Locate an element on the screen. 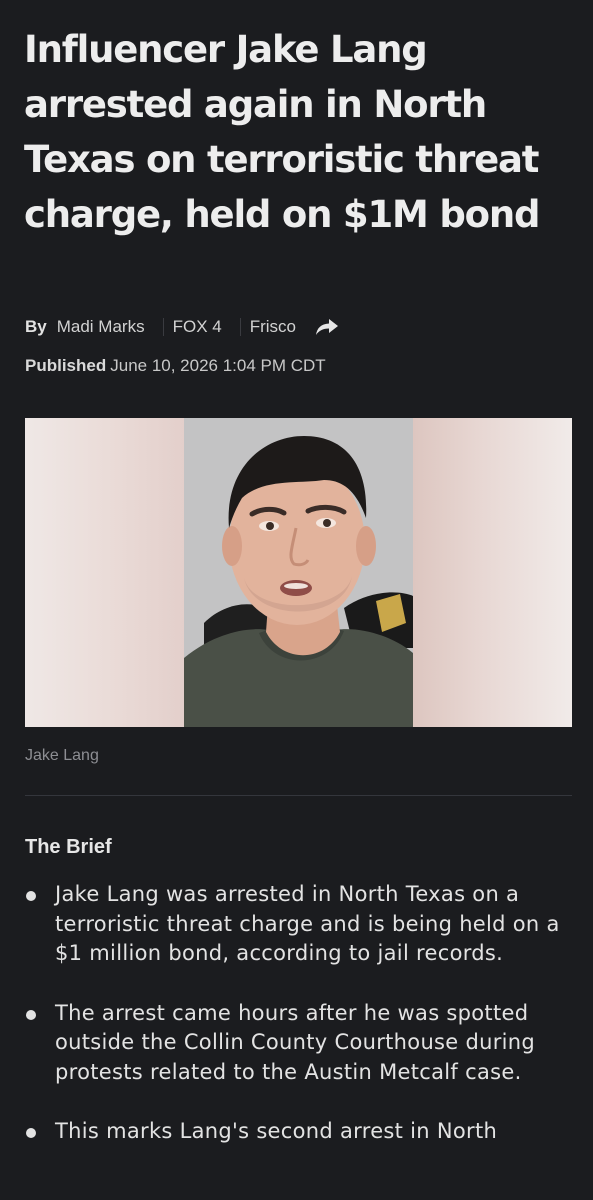  photo-caption: Jake Lang is located at coordinates (62, 755).